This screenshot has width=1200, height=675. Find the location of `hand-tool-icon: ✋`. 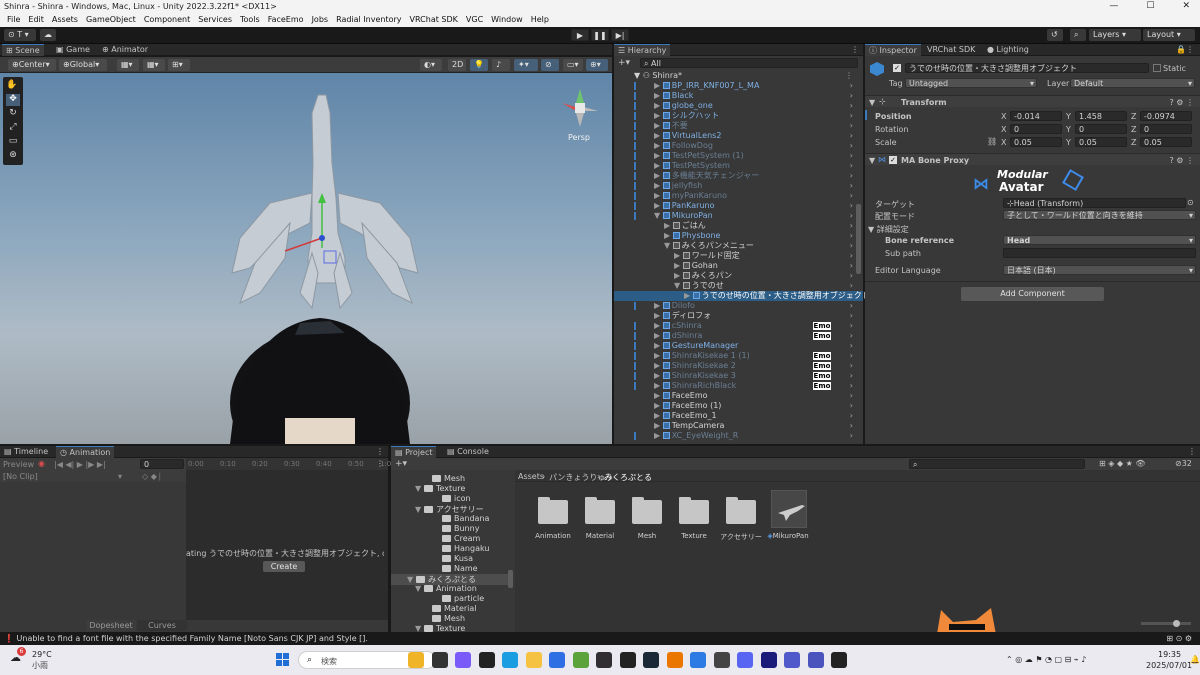

hand-tool-icon: ✋ is located at coordinates (13, 86).